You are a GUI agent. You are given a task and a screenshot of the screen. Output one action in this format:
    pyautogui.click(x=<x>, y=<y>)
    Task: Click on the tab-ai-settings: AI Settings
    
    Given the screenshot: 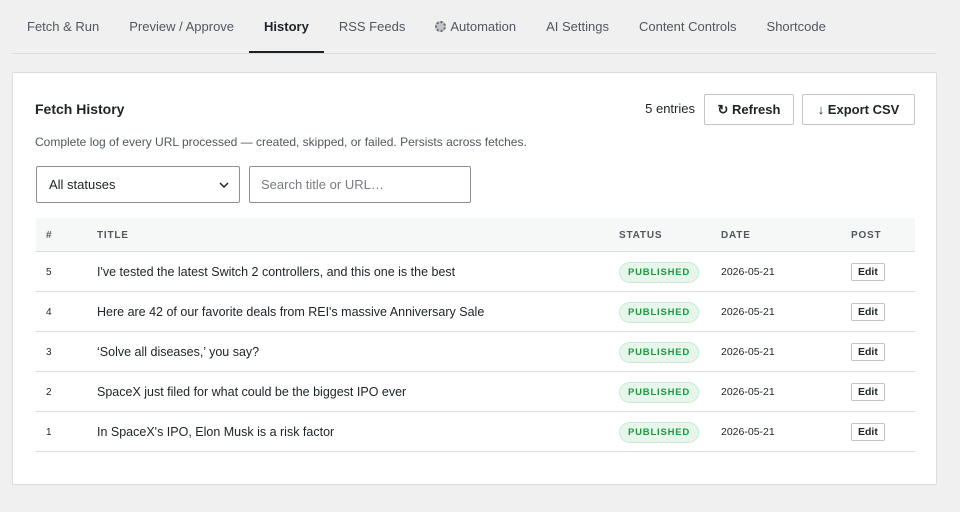 What is the action you would take?
    pyautogui.click(x=577, y=26)
    